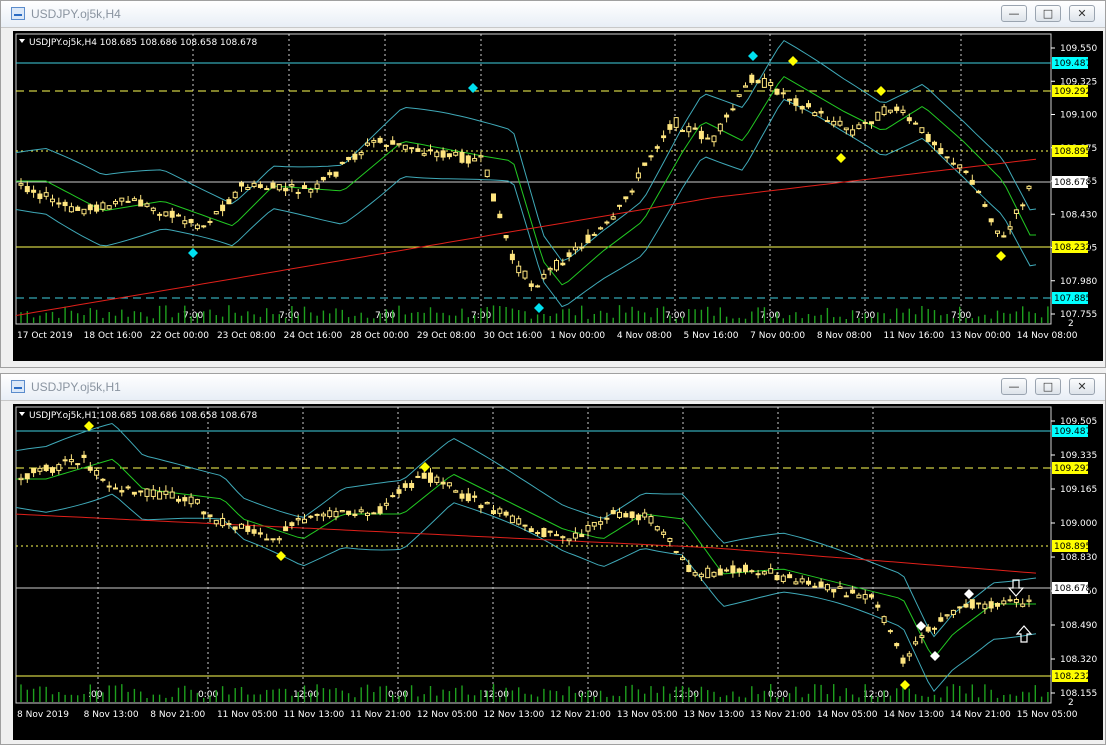  What do you see at coordinates (553, 14) in the screenshot?
I see `window-titlebar-h4: USDJPY.oj5k,H4 — □ ✕` at bounding box center [553, 14].